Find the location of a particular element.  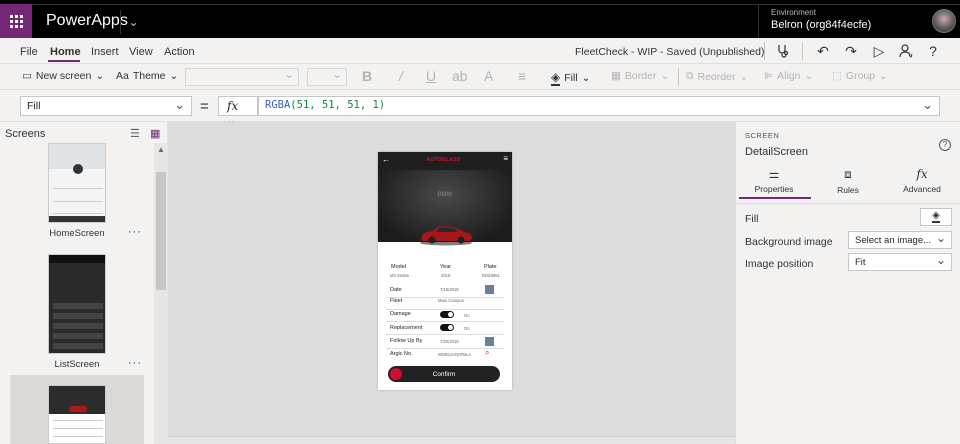

waffle-icon is located at coordinates (16, 21).